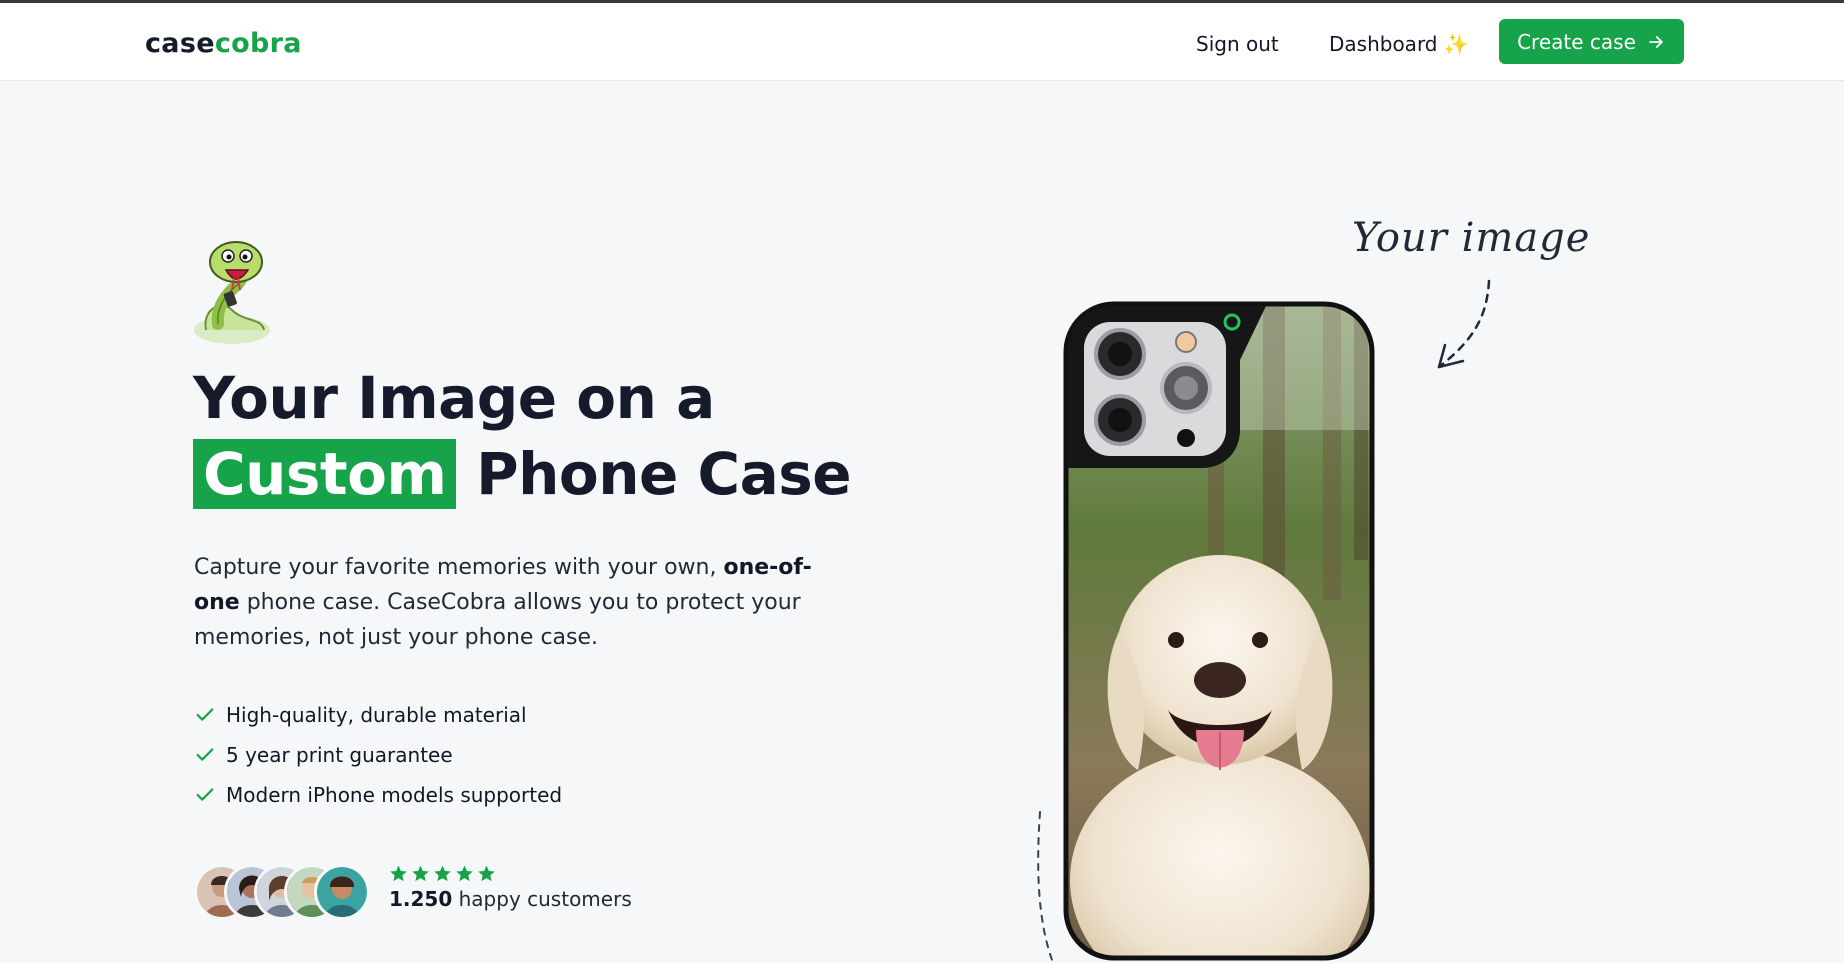  What do you see at coordinates (1576, 41) in the screenshot?
I see `create-case-label: Create case` at bounding box center [1576, 41].